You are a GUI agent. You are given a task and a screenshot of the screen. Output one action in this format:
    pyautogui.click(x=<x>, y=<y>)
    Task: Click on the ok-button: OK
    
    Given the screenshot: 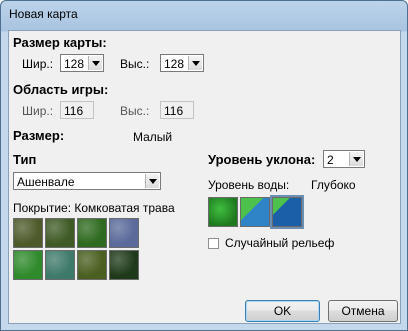 What is the action you would take?
    pyautogui.click(x=282, y=311)
    